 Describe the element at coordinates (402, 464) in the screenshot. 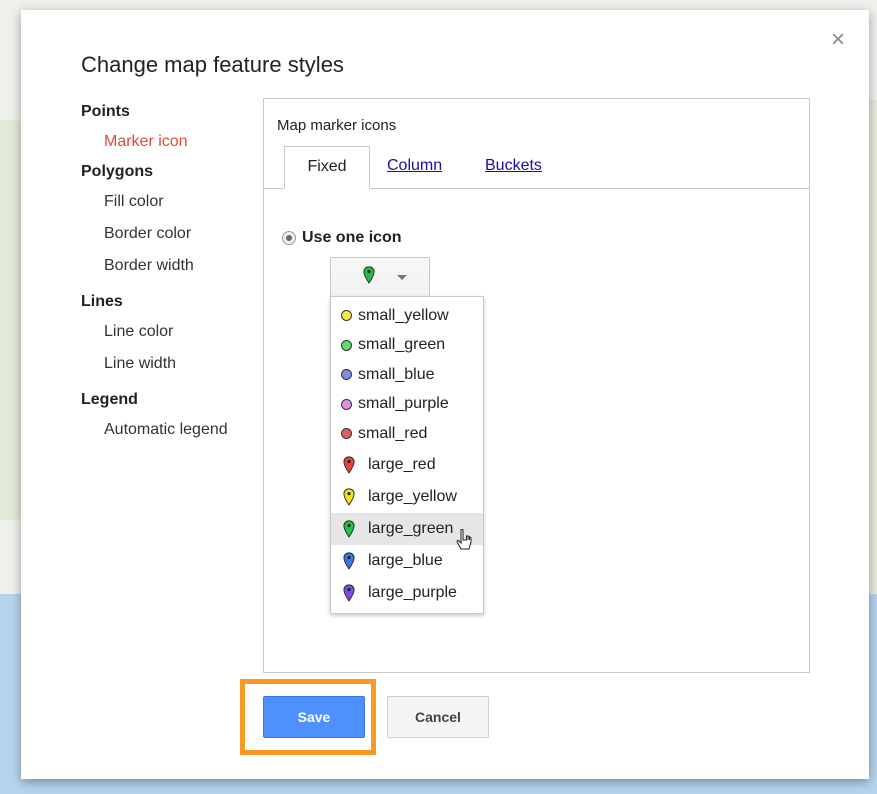

I see `icon-option-label: large_red` at that location.